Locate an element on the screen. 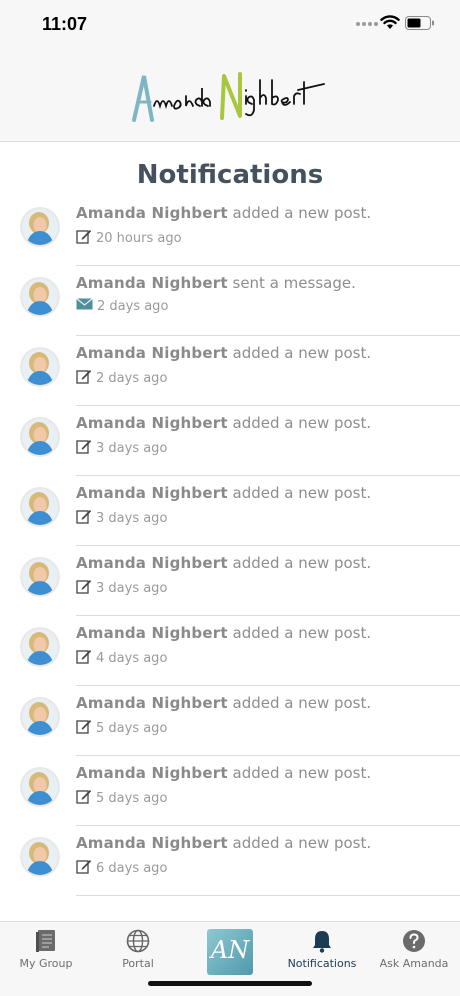  divider is located at coordinates (268, 895).